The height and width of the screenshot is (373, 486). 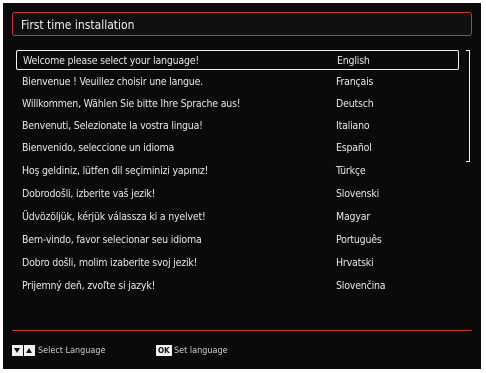 I want to click on language-greeting: Benvenuti, Selezionate la vostra lingua!, so click(x=112, y=126).